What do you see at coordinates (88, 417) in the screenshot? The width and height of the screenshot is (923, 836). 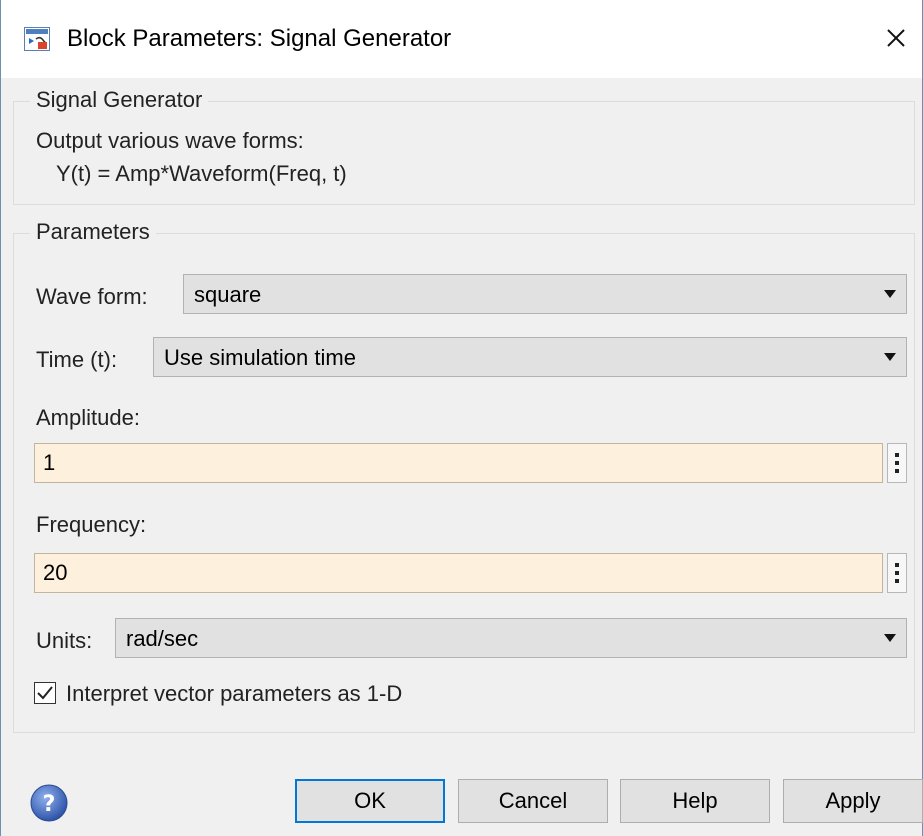 I see `amplitude-label: Amplitude:` at bounding box center [88, 417].